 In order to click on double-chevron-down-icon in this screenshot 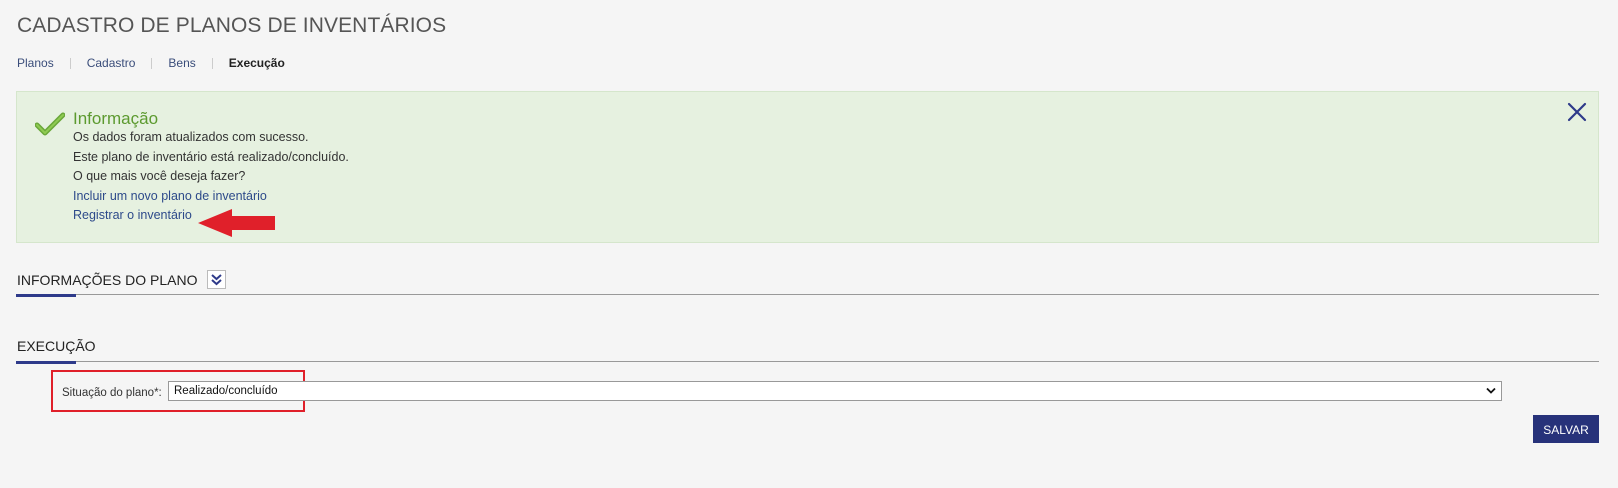, I will do `click(217, 280)`.